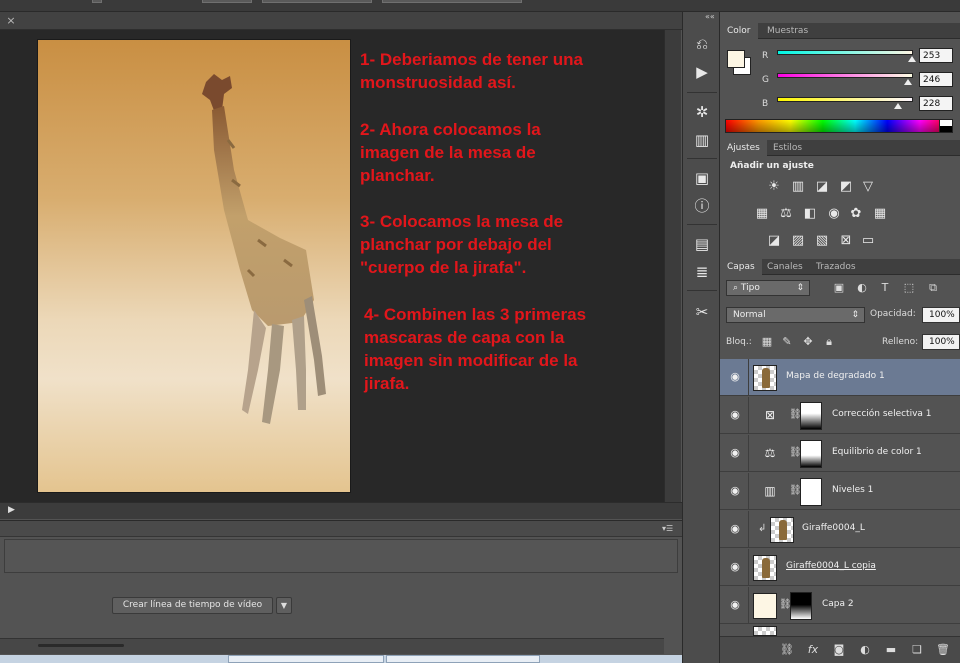 The image size is (960, 663). I want to click on histogram-icon: ▥, so click(702, 140).